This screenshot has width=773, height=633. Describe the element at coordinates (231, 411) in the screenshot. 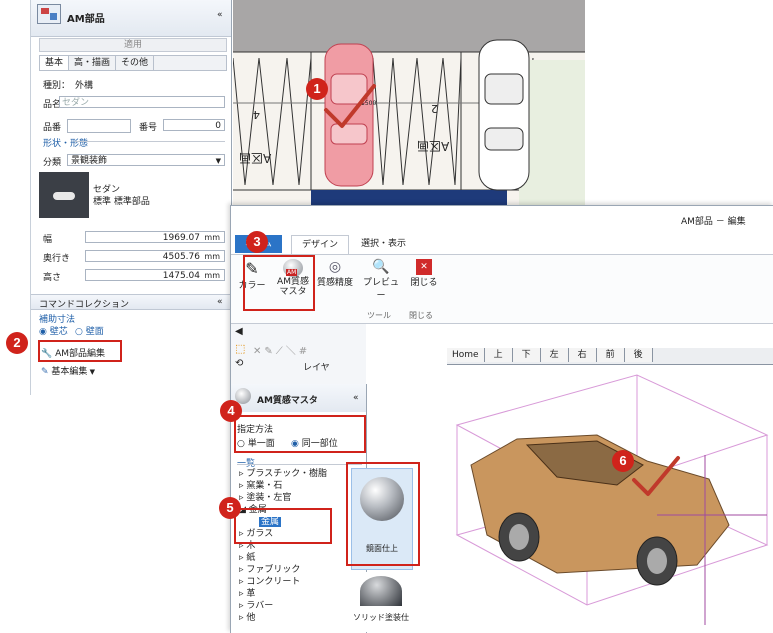

I see `callout-badge-4: 4` at that location.